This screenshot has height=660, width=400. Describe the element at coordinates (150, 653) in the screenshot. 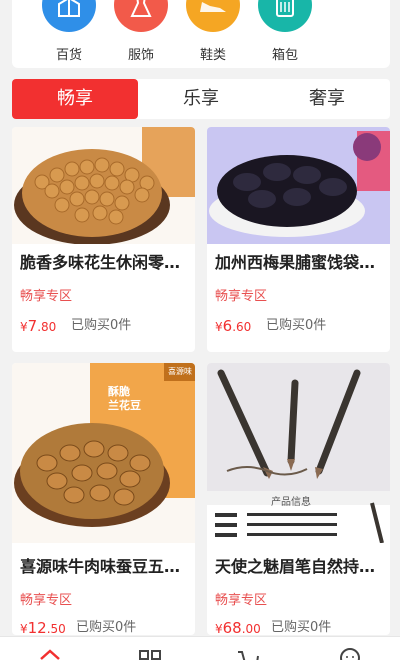

I see `category-icon` at that location.